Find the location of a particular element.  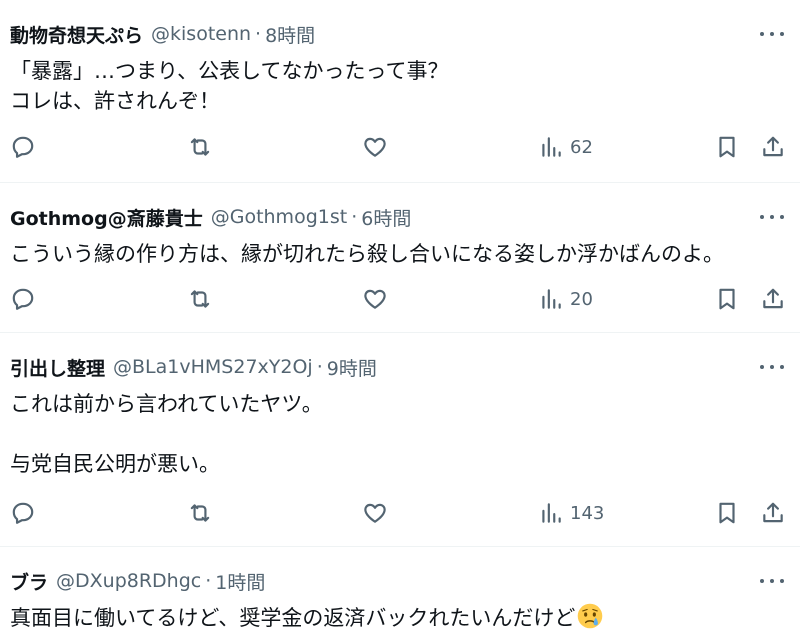

tweet-text: 「暴露」…つまり、公表してなかったって事？ コレは、許されんぞ！ is located at coordinates (229, 86).